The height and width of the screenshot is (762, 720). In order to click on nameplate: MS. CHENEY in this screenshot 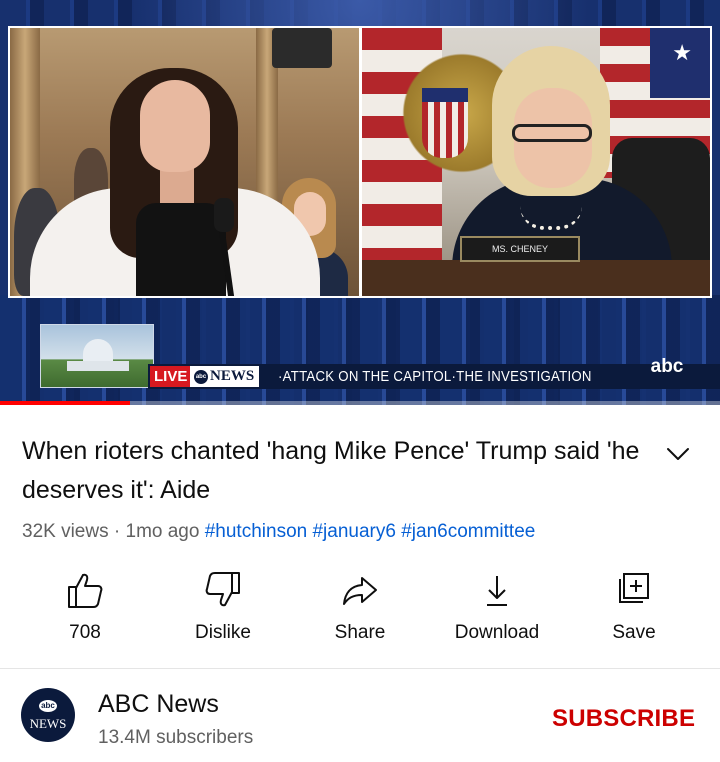, I will do `click(520, 249)`.